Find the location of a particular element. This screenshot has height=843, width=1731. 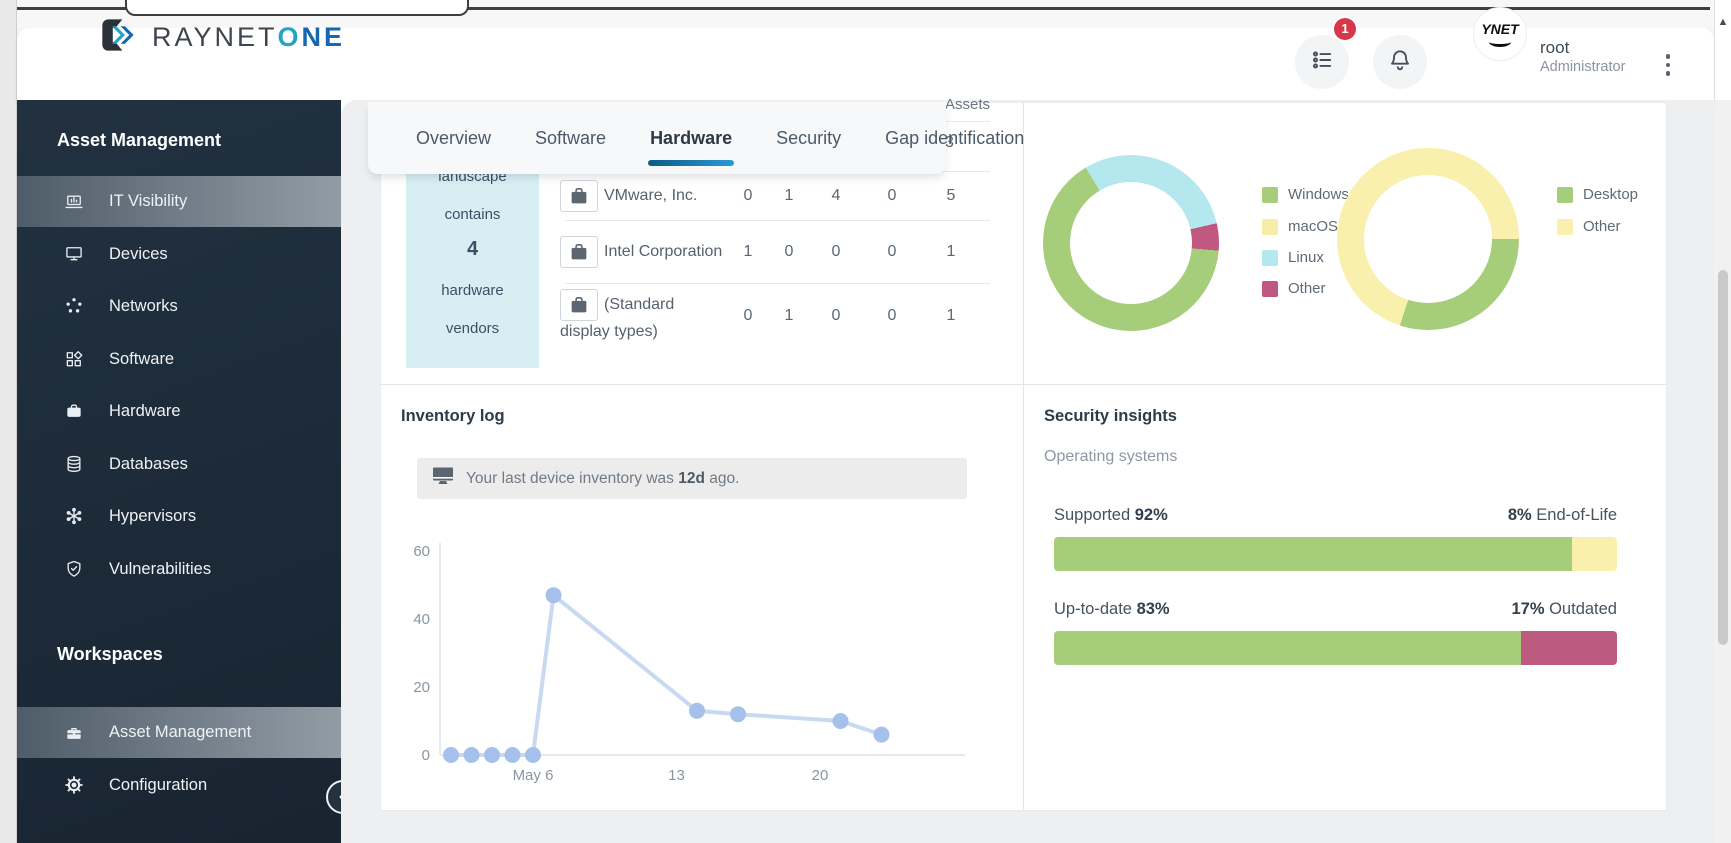

svg-text: 0 is located at coordinates (426, 755).